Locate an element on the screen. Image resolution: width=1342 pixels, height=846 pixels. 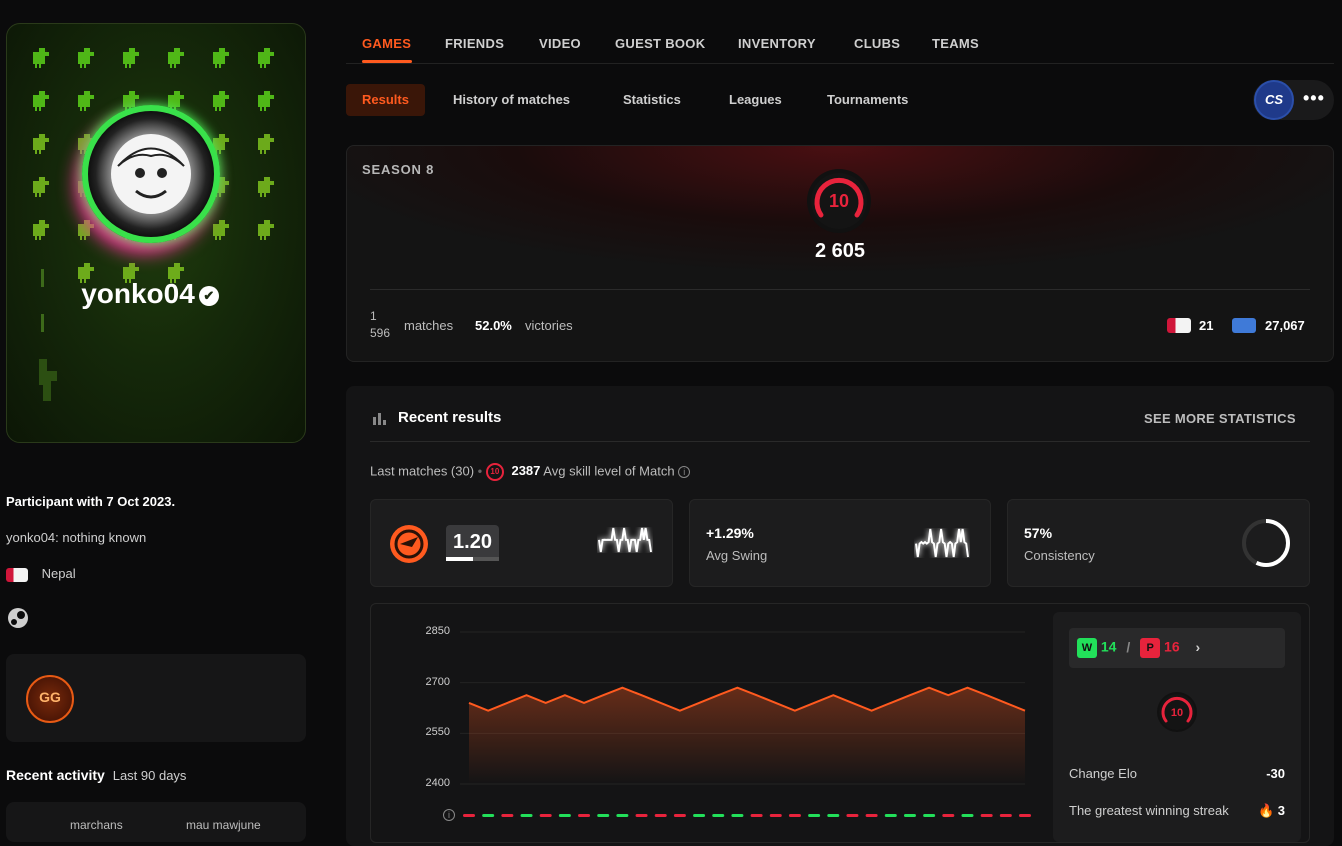
see-more-statistics-link: SEE MORE STATISTICS is located at coordinates (1220, 418).